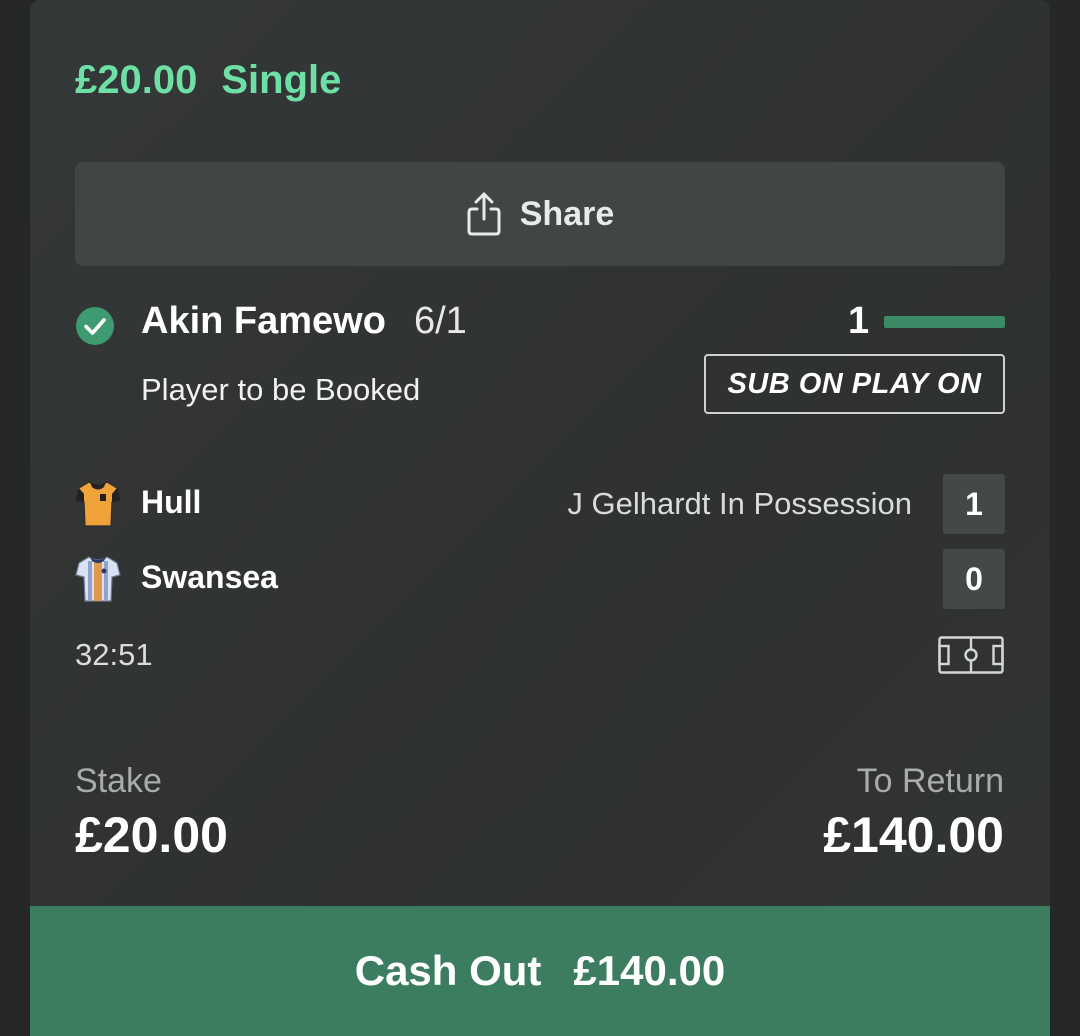  What do you see at coordinates (118, 781) in the screenshot?
I see `stake-label: Stake` at bounding box center [118, 781].